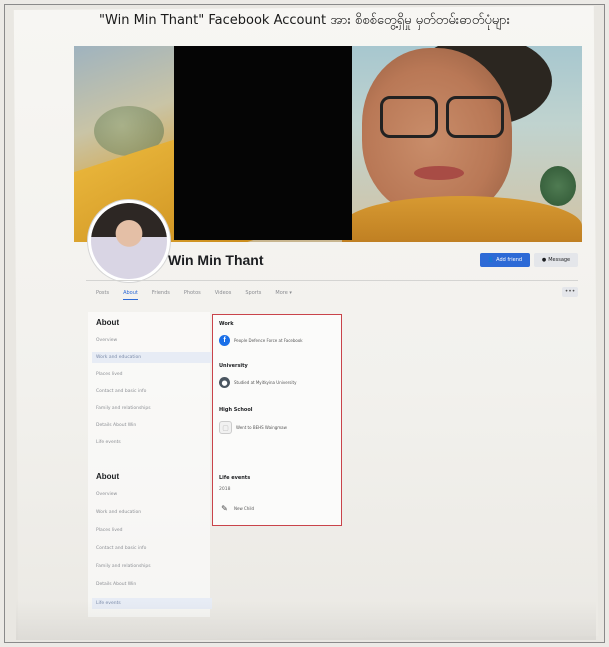 This screenshot has height=647, width=609. I want to click on tab-sports: Sports, so click(253, 295).